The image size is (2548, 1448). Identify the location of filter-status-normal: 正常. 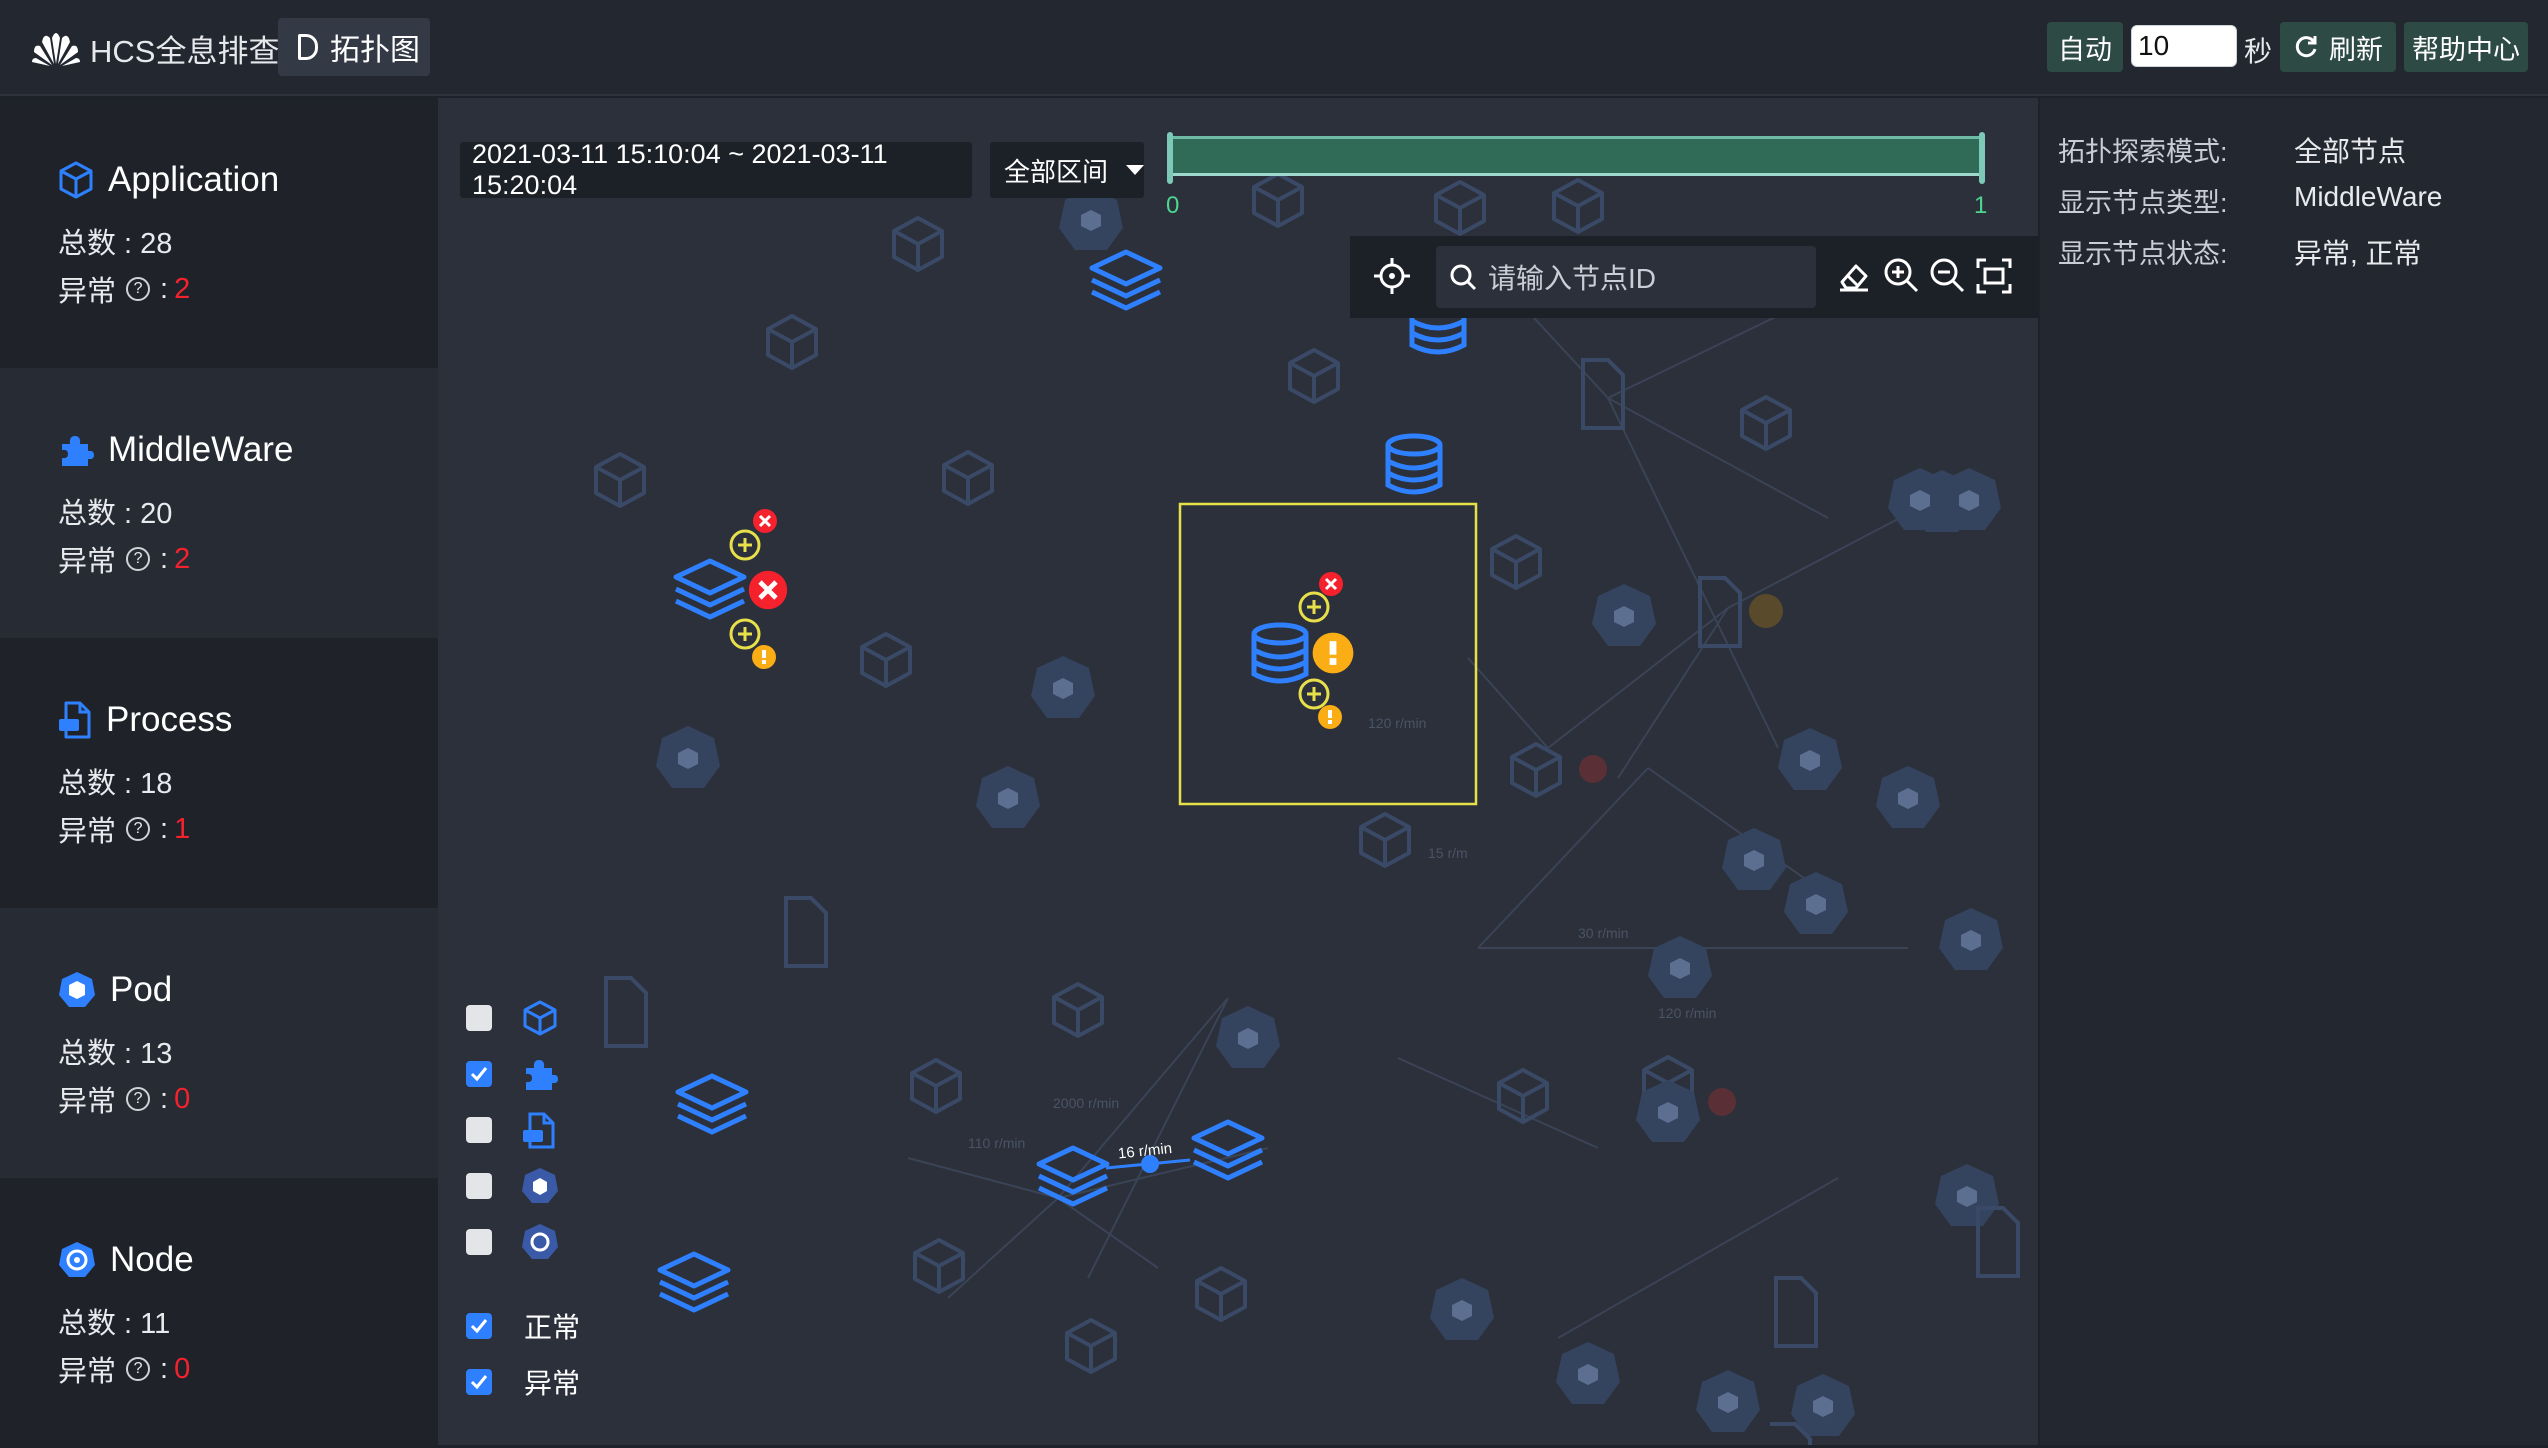
(523, 1326).